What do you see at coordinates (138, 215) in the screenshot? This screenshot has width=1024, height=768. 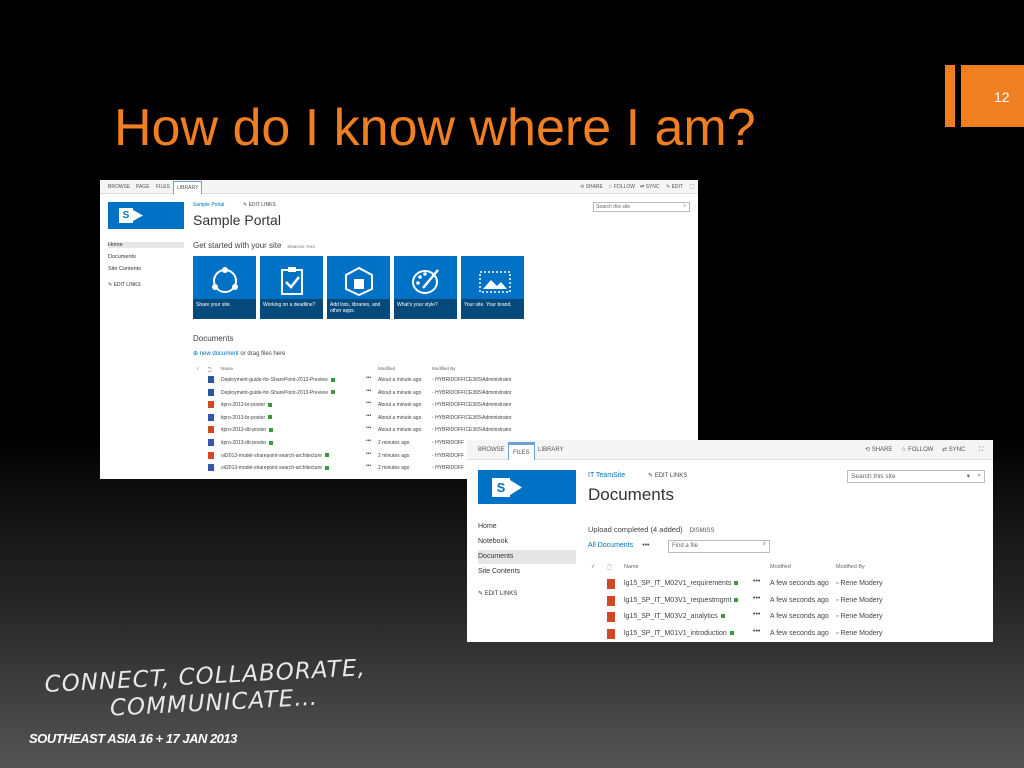 I see `arrow-icon` at bounding box center [138, 215].